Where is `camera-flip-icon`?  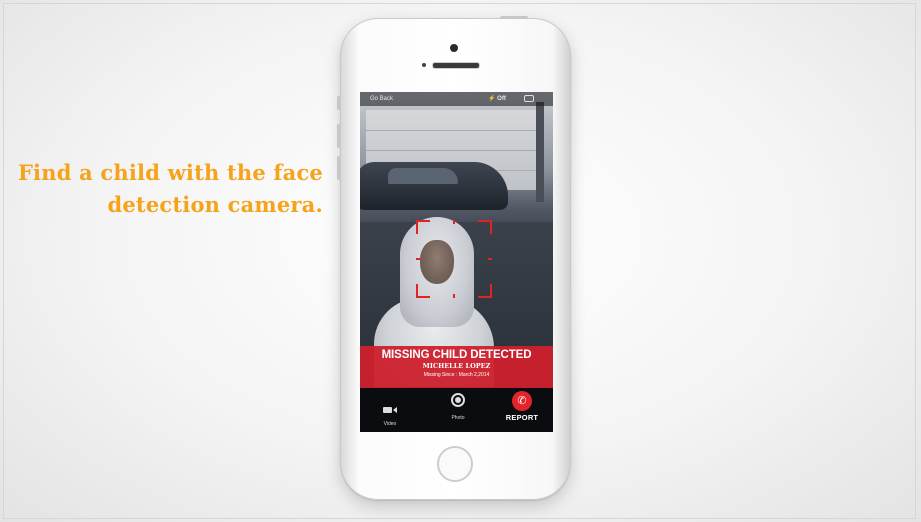
camera-flip-icon is located at coordinates (529, 98).